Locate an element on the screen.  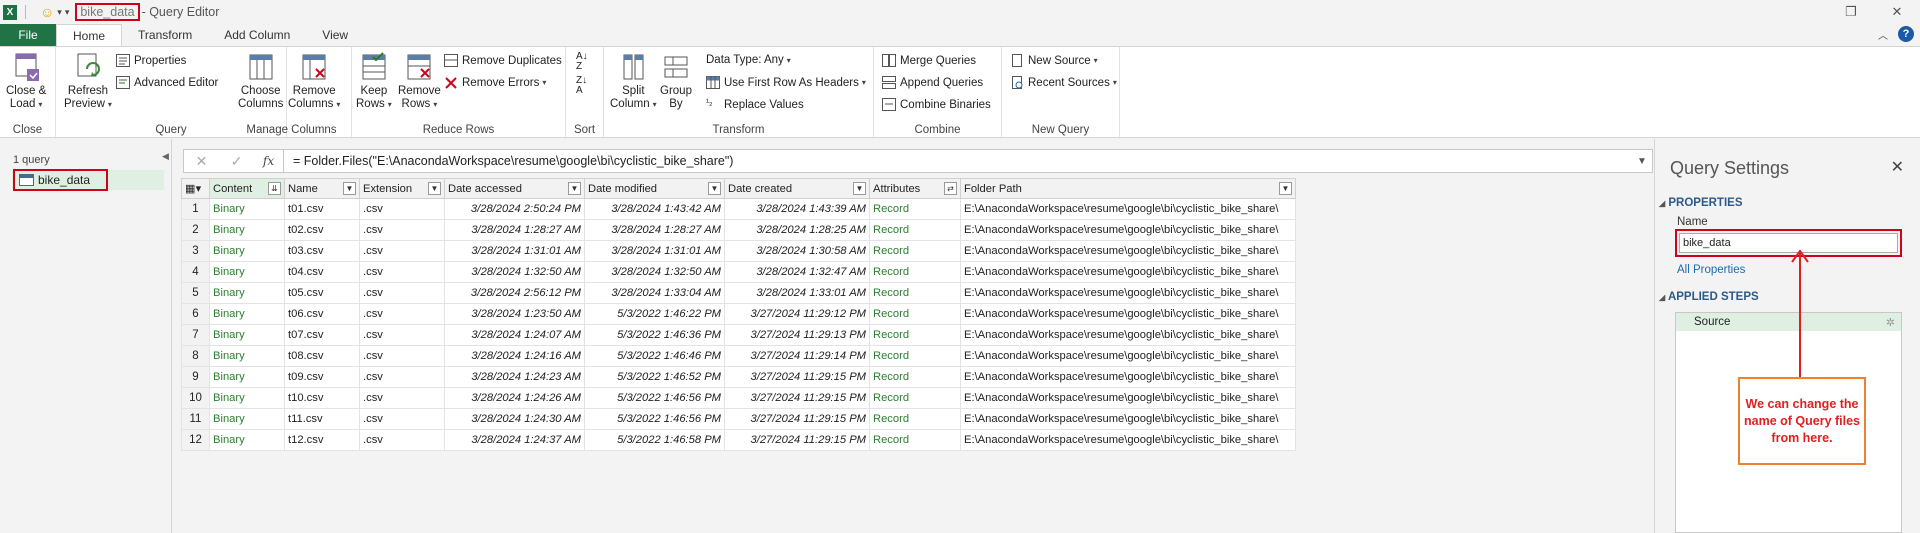
merge-queries-button: Merge Queries is located at coordinates (929, 60).